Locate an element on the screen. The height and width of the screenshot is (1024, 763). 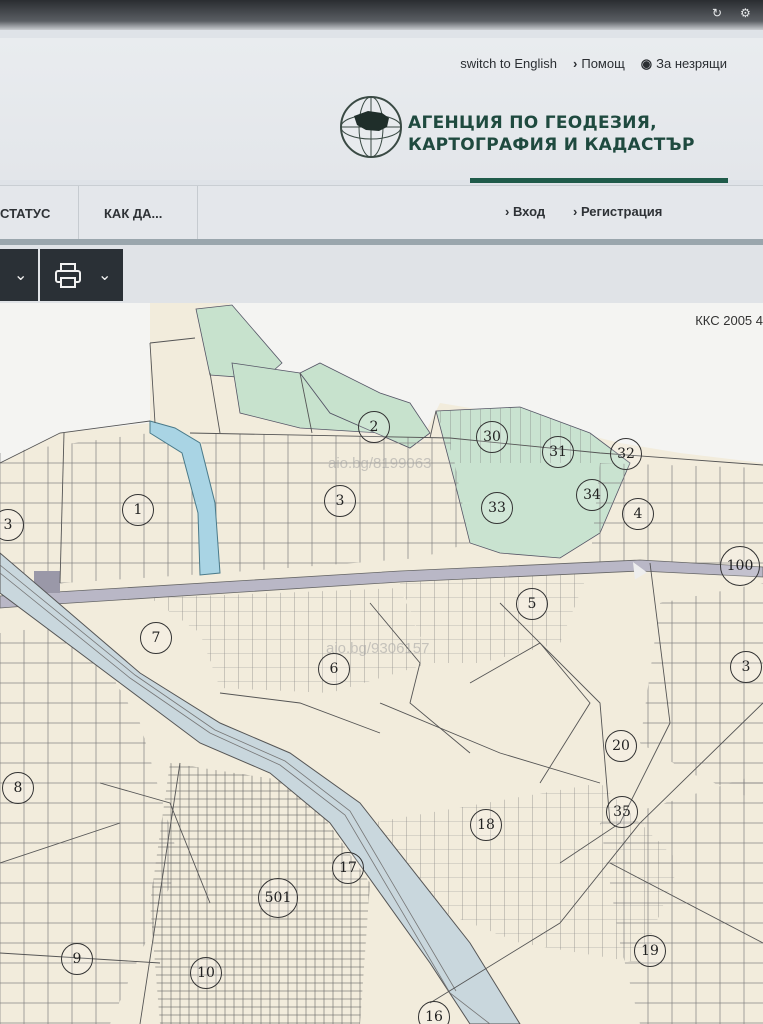
parcel-label: 5 is located at coordinates (532, 604).